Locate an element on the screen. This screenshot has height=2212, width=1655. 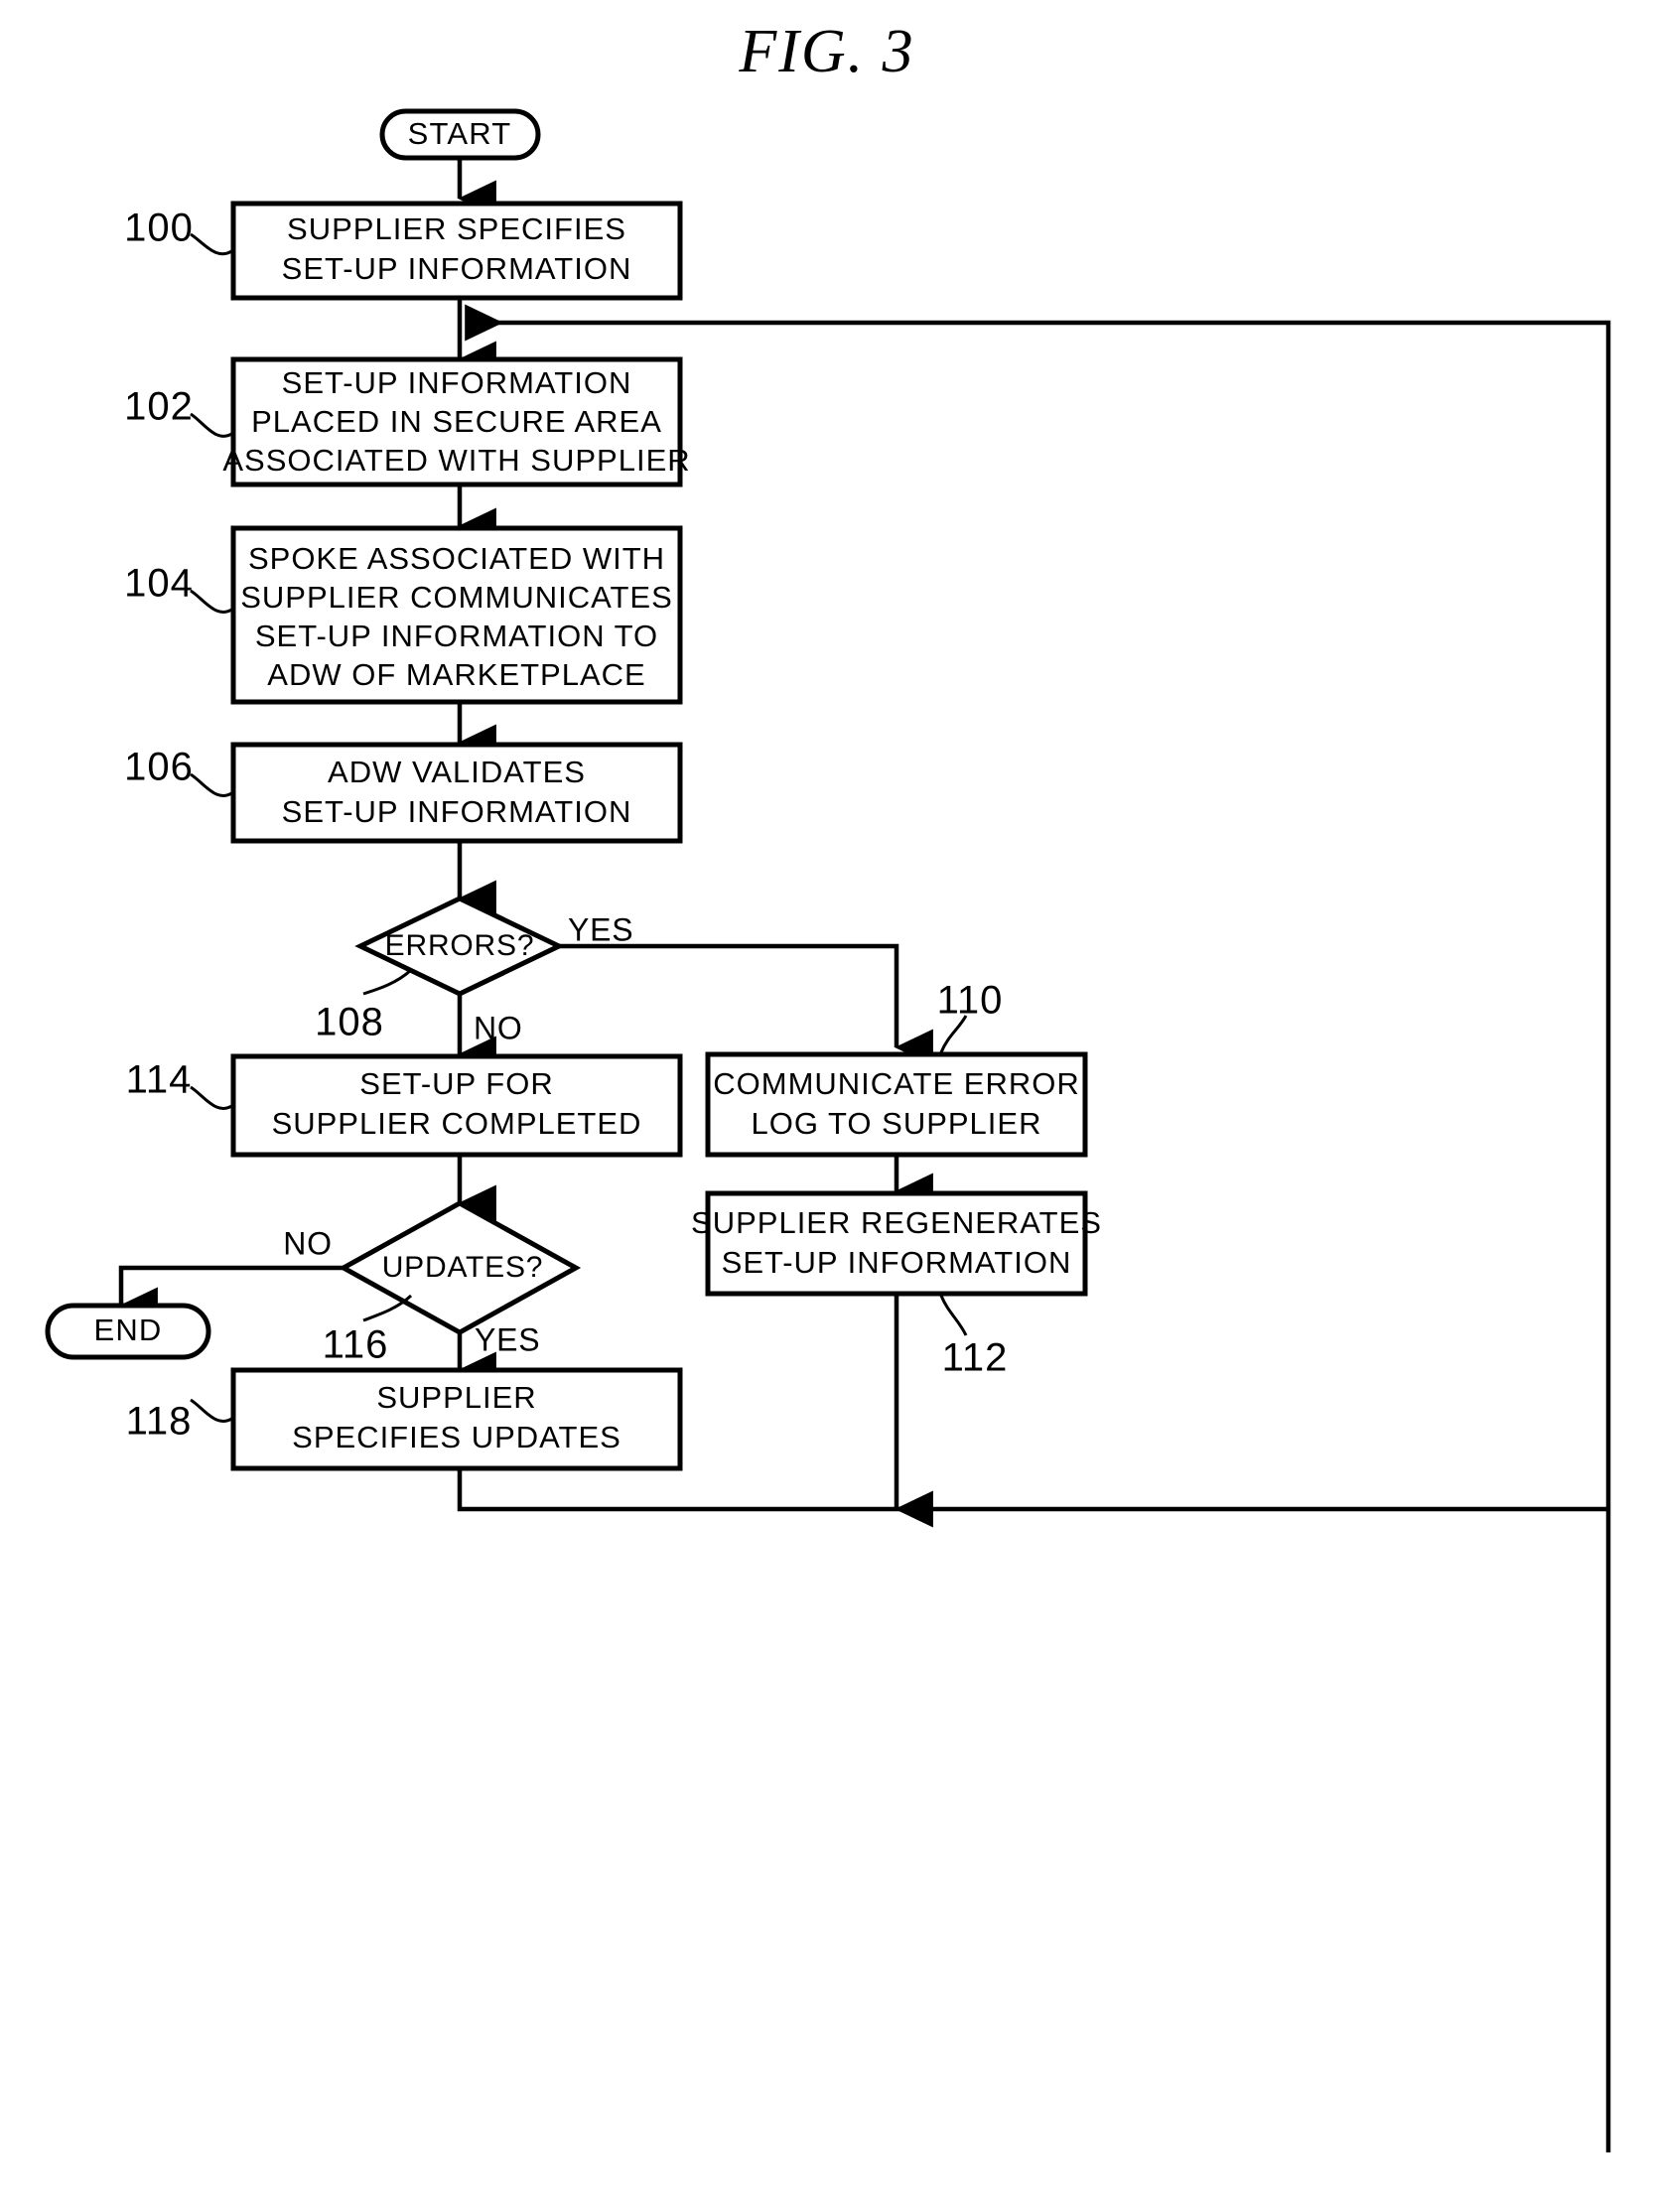
edge-label-errors-no: NO is located at coordinates (498, 1027).